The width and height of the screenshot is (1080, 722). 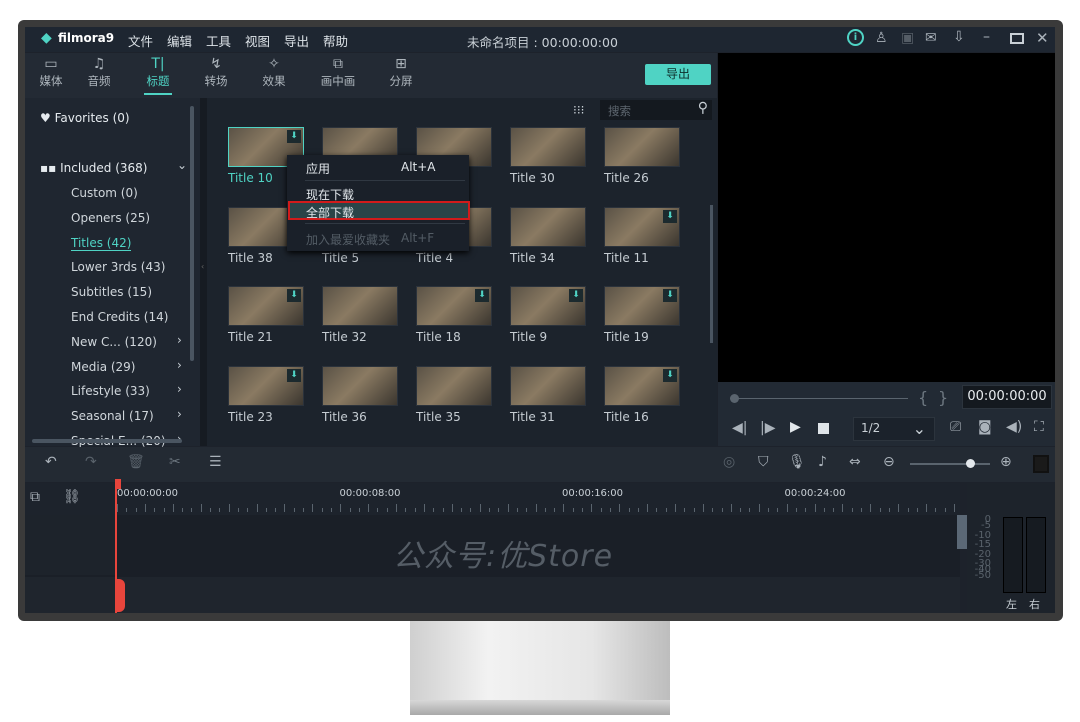 What do you see at coordinates (985, 427) in the screenshot?
I see `camera-icon: ◙` at bounding box center [985, 427].